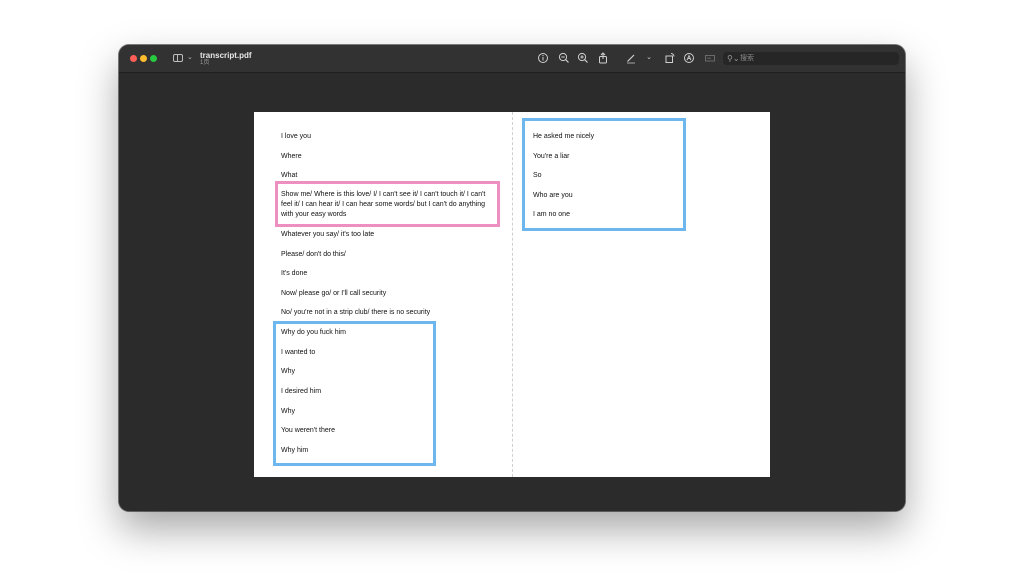 This screenshot has height=576, width=1024. I want to click on search-icon: ⚲⌄, so click(733, 58).